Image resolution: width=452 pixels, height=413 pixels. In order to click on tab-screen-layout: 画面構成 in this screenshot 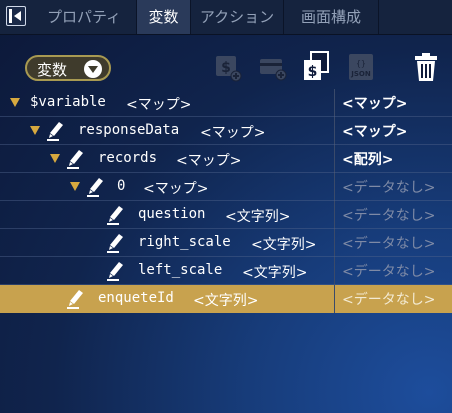, I will do `click(331, 17)`.